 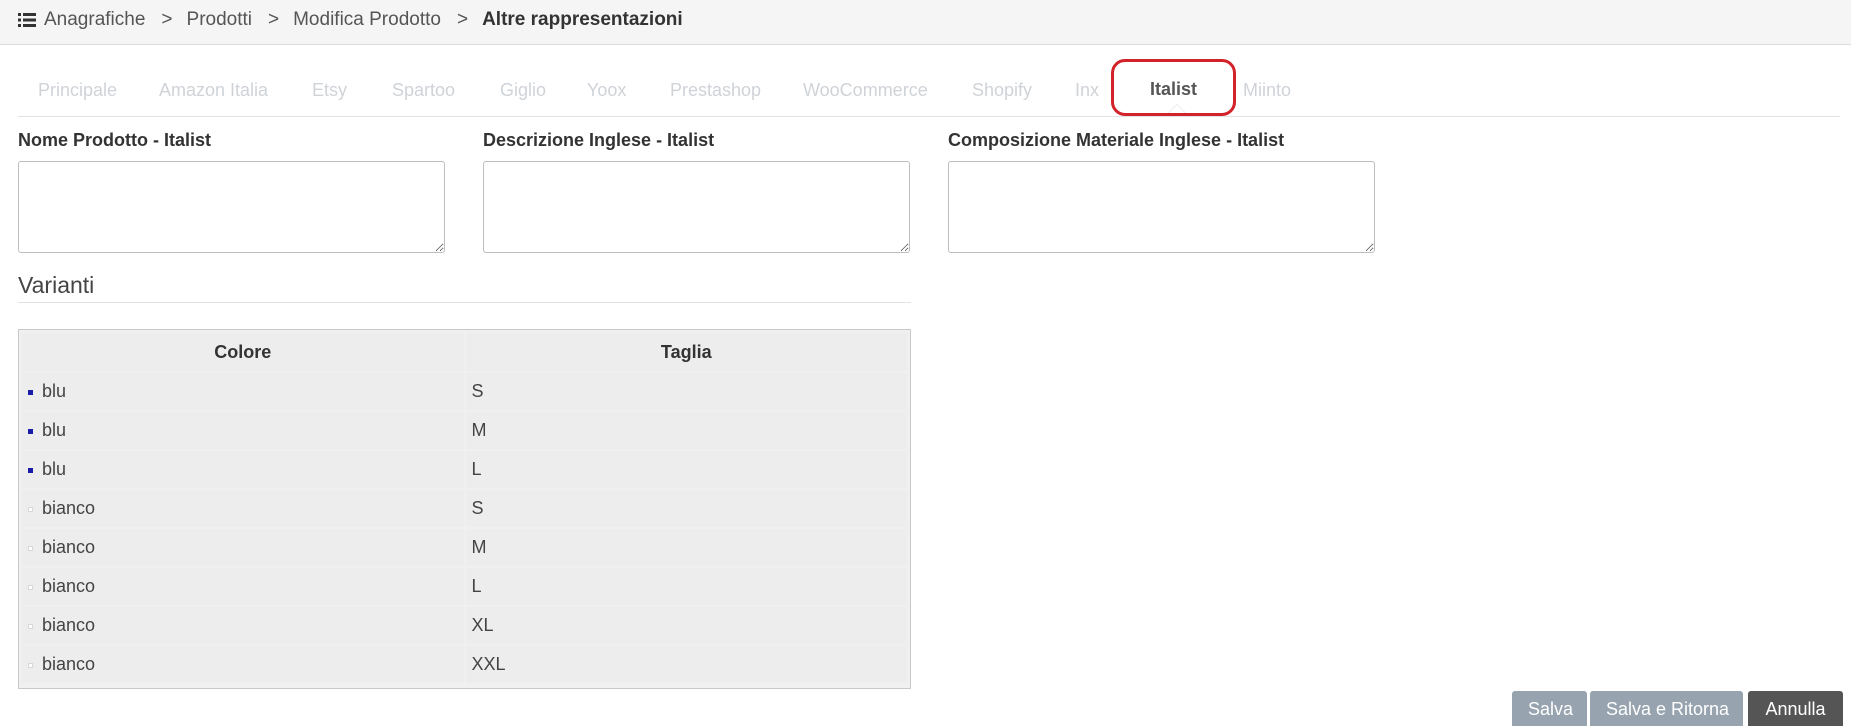 I want to click on tab-inx: Inx, so click(x=1087, y=90).